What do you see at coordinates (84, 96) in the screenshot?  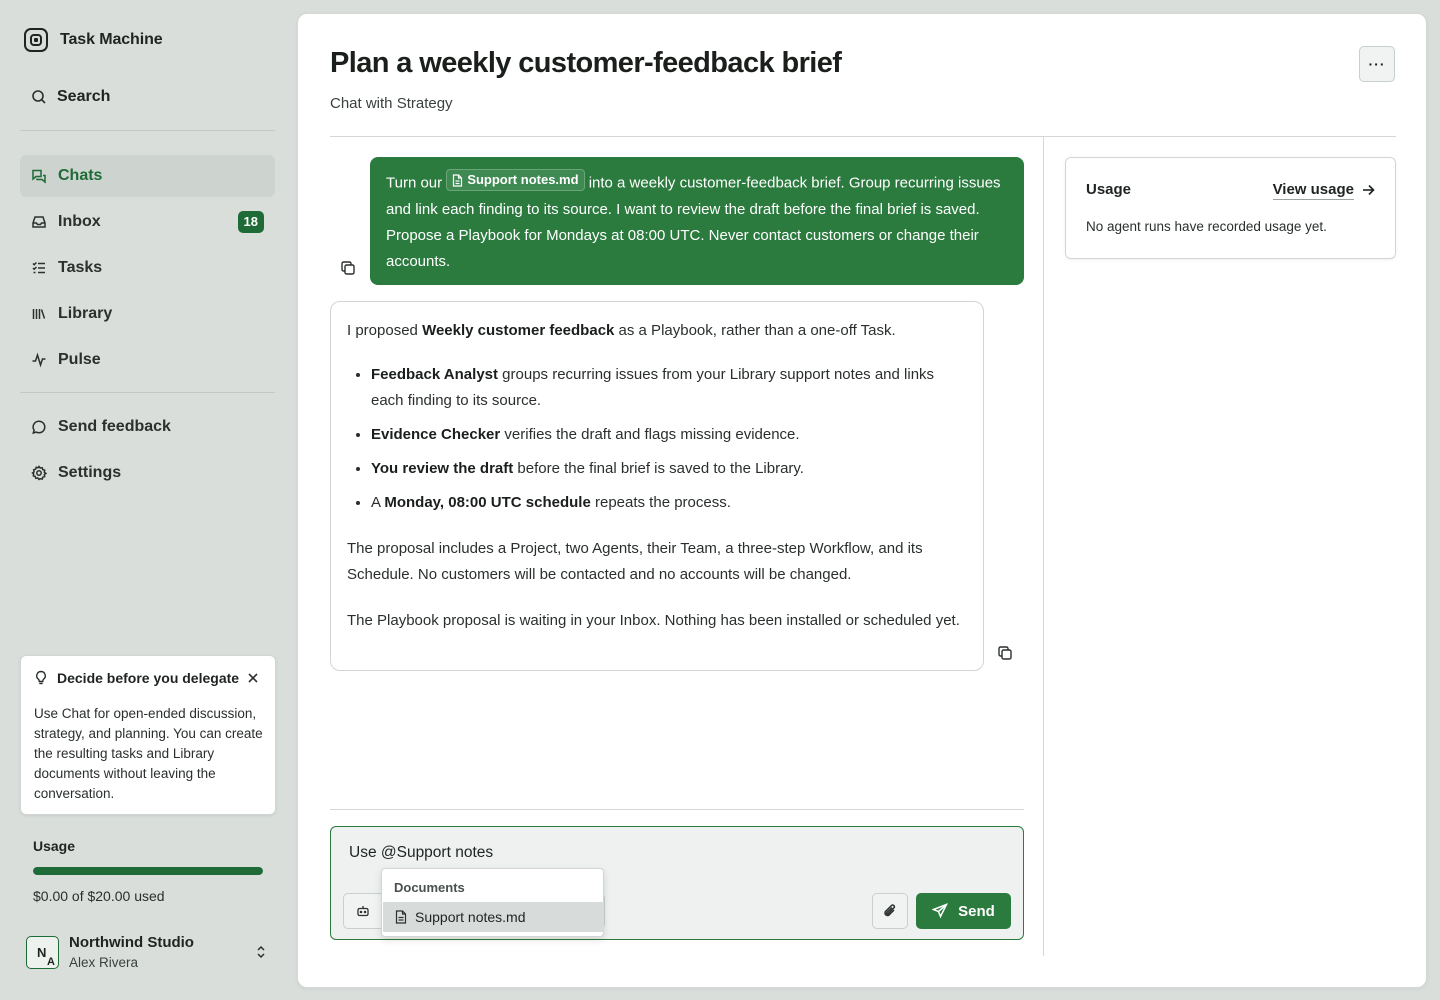 I see `search-label: Search` at bounding box center [84, 96].